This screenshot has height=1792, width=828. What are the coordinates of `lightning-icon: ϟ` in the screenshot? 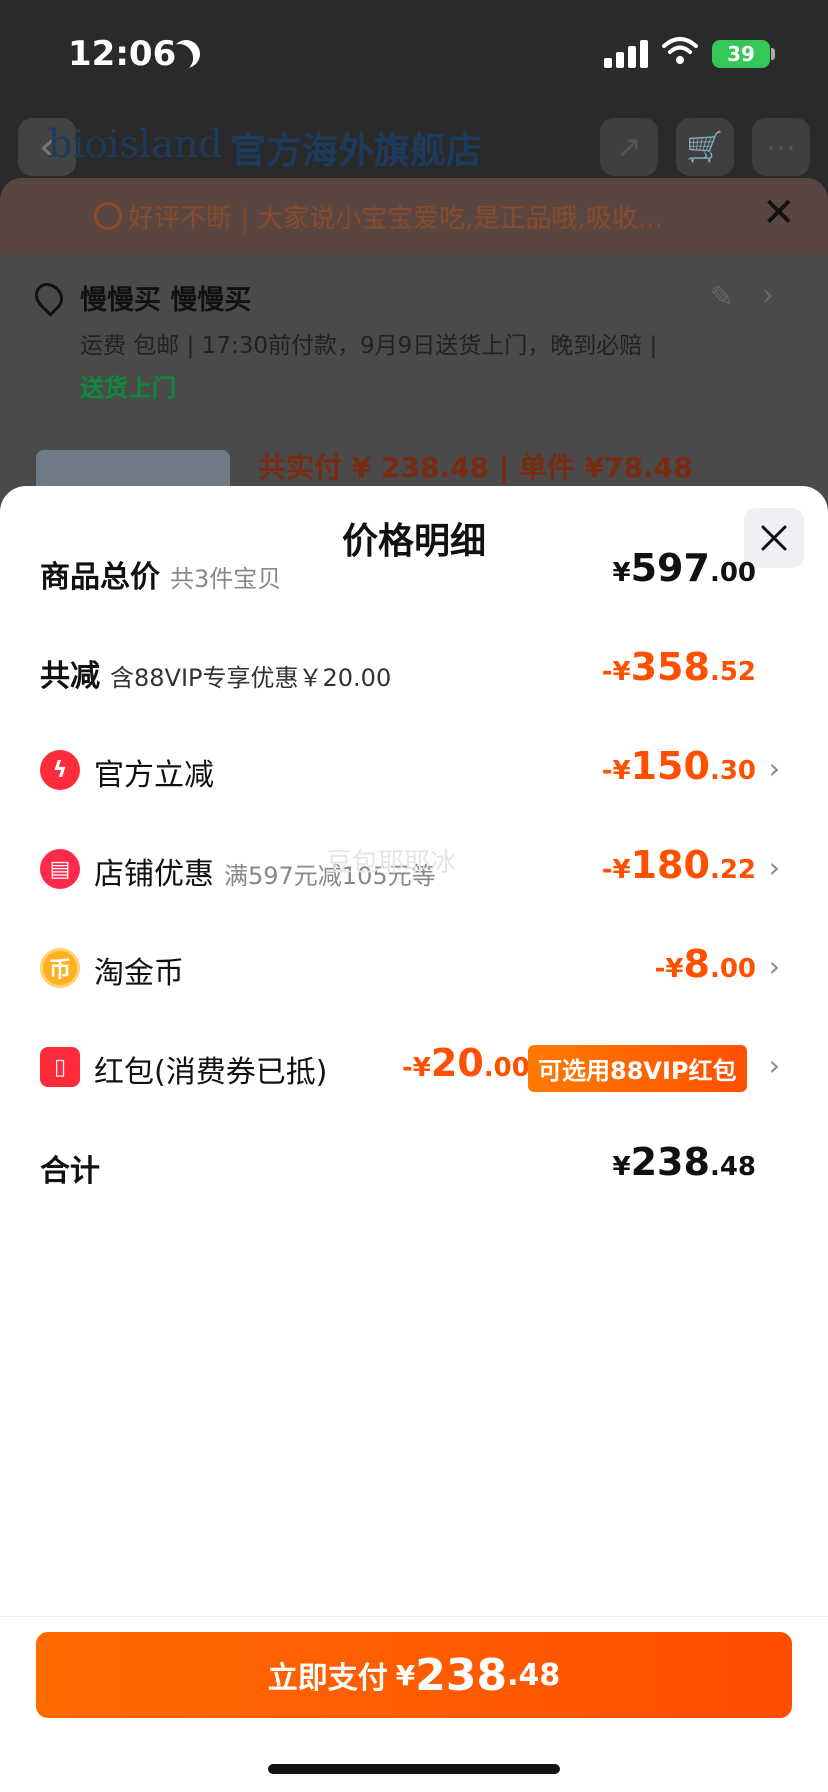 It's located at (60, 770).